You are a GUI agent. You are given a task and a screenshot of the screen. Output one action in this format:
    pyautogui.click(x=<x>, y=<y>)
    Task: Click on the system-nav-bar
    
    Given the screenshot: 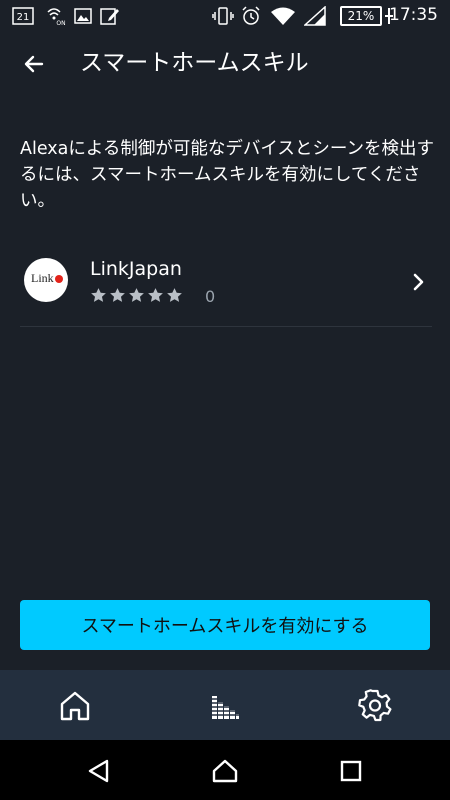 What is the action you would take?
    pyautogui.click(x=225, y=770)
    